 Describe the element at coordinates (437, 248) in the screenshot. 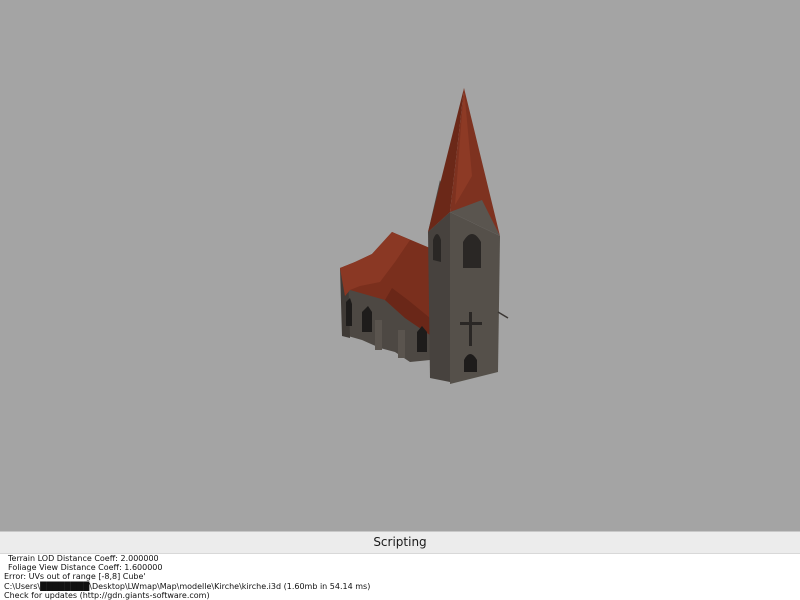

I see `tower-window-left` at that location.